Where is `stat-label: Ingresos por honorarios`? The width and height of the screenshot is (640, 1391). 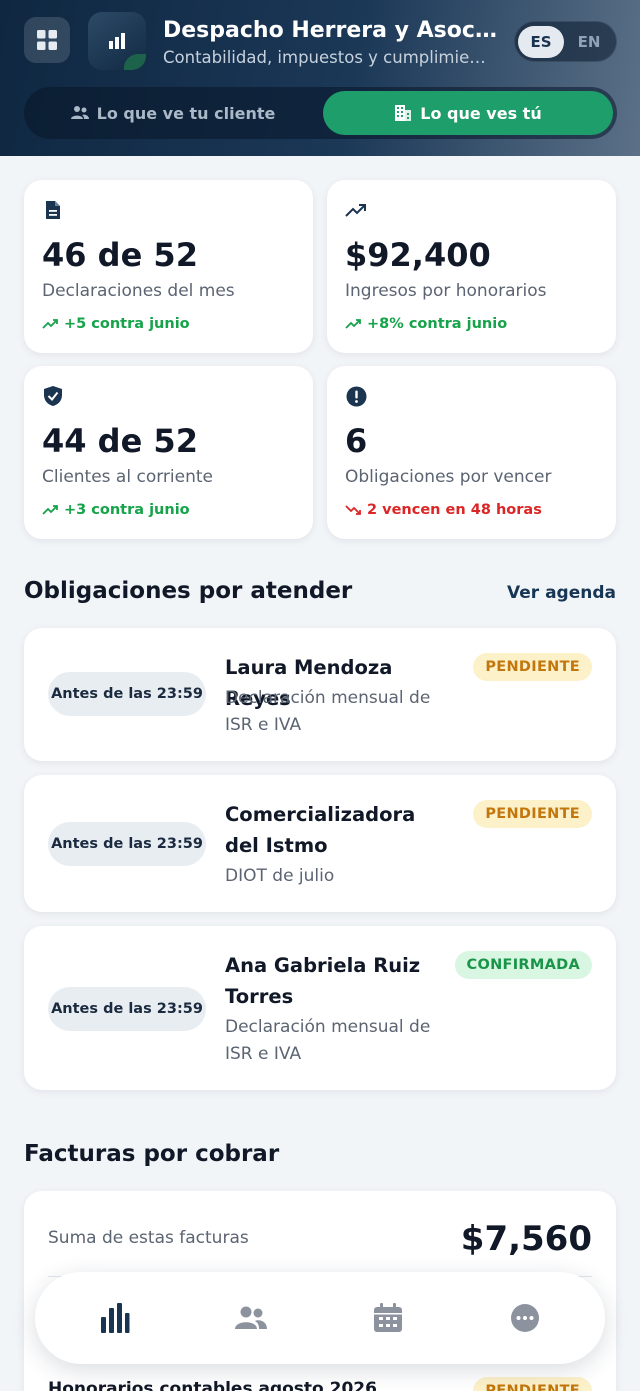 stat-label: Ingresos por honorarios is located at coordinates (446, 291).